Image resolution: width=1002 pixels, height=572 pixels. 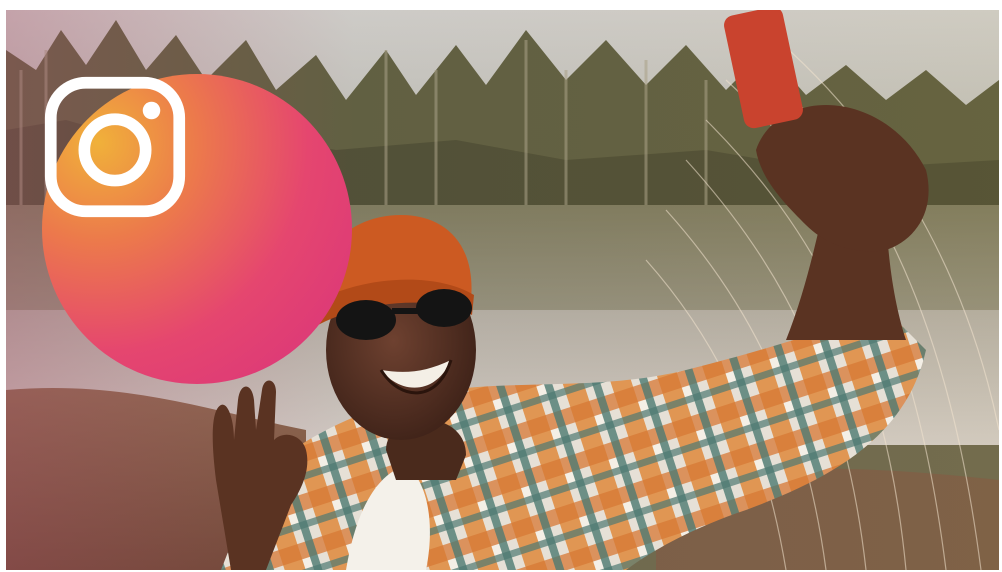 What do you see at coordinates (115, 147) in the screenshot?
I see `instagram-icon` at bounding box center [115, 147].